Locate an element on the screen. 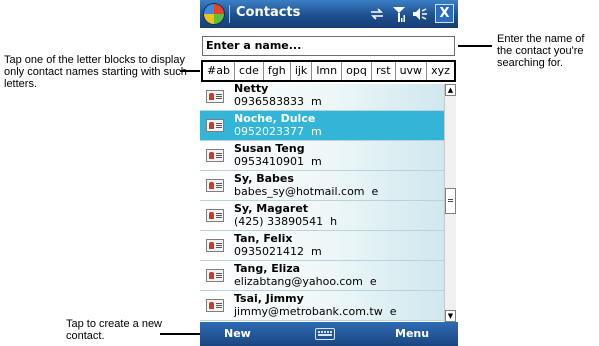 This screenshot has height=346, width=599. contact-detail: elizabtang@yahoo.com e is located at coordinates (305, 281).